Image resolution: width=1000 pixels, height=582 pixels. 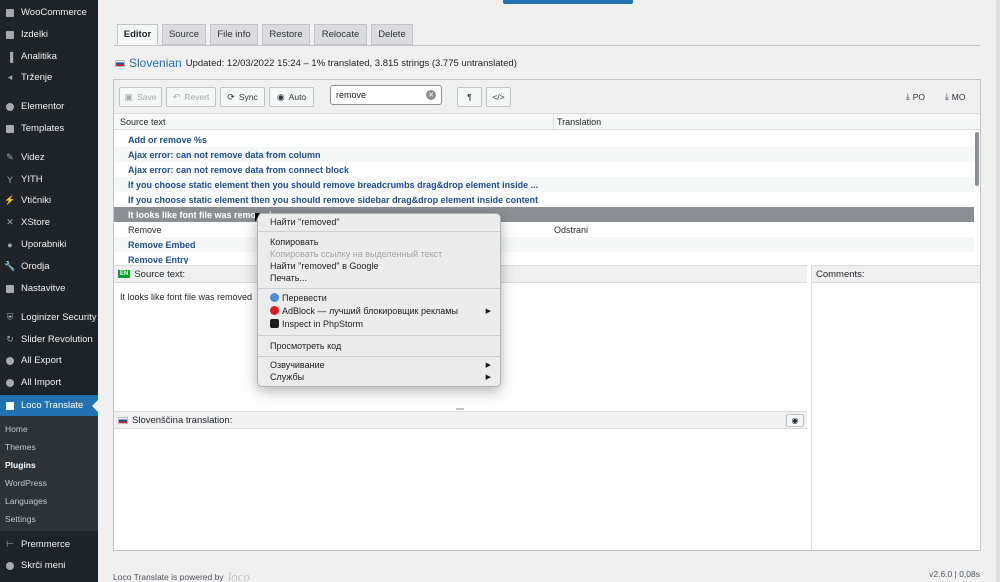 I want to click on sidebar-item-vticniki: ⚡ Vtičniki, so click(x=49, y=200).